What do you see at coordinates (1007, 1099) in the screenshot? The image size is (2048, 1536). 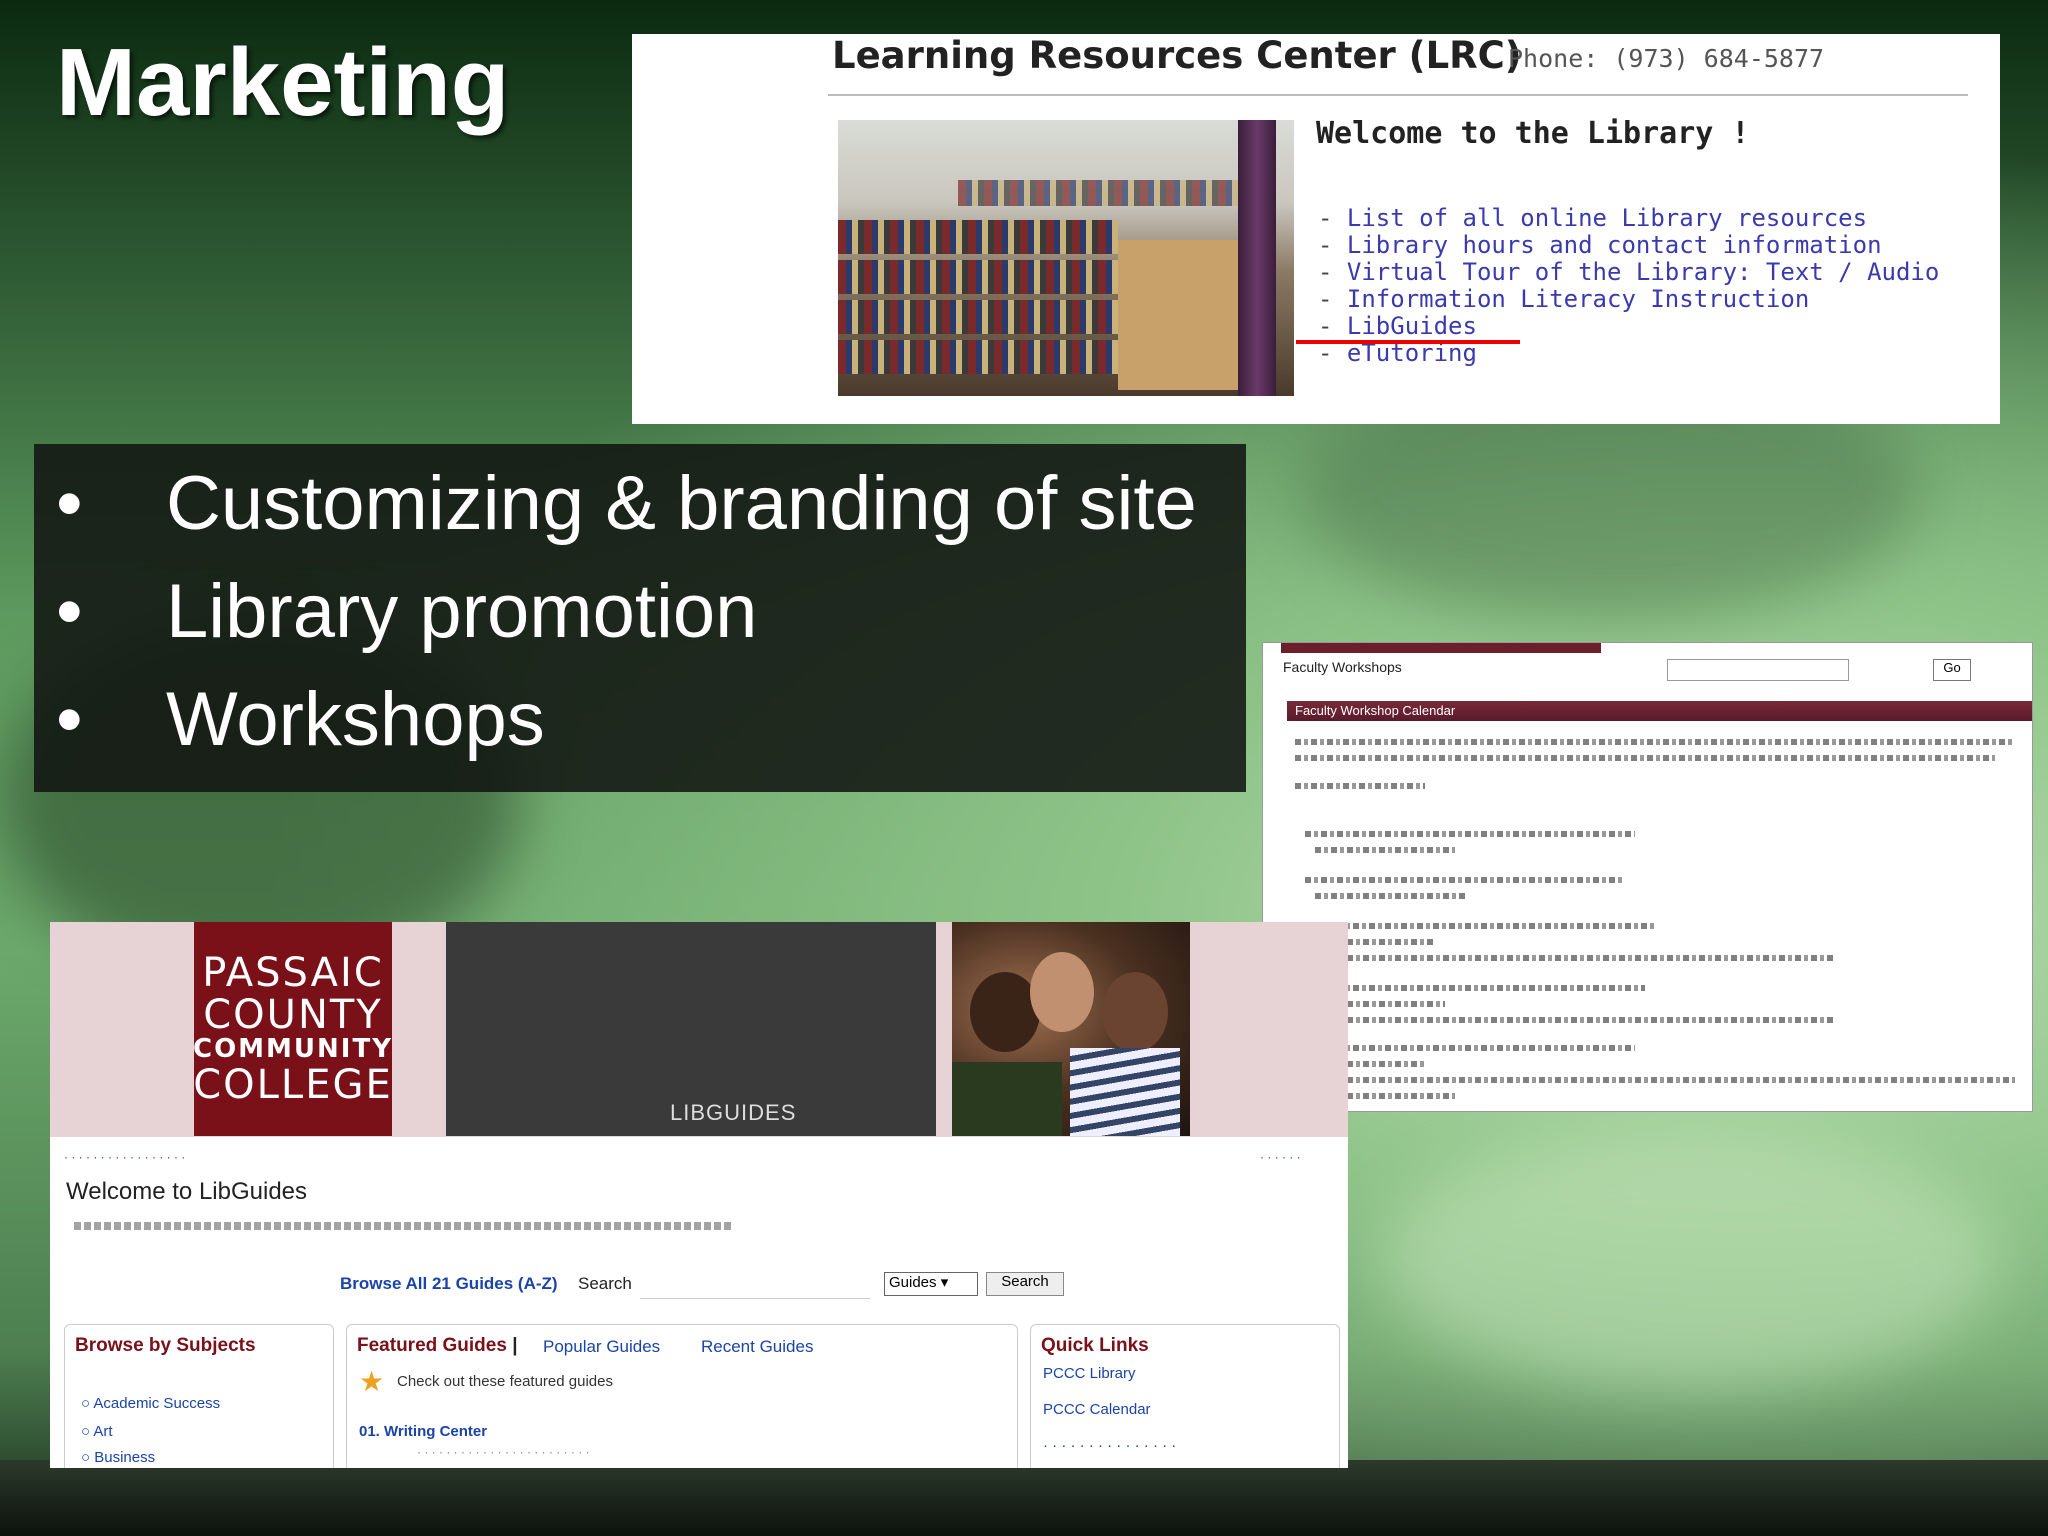 I see `shirt` at bounding box center [1007, 1099].